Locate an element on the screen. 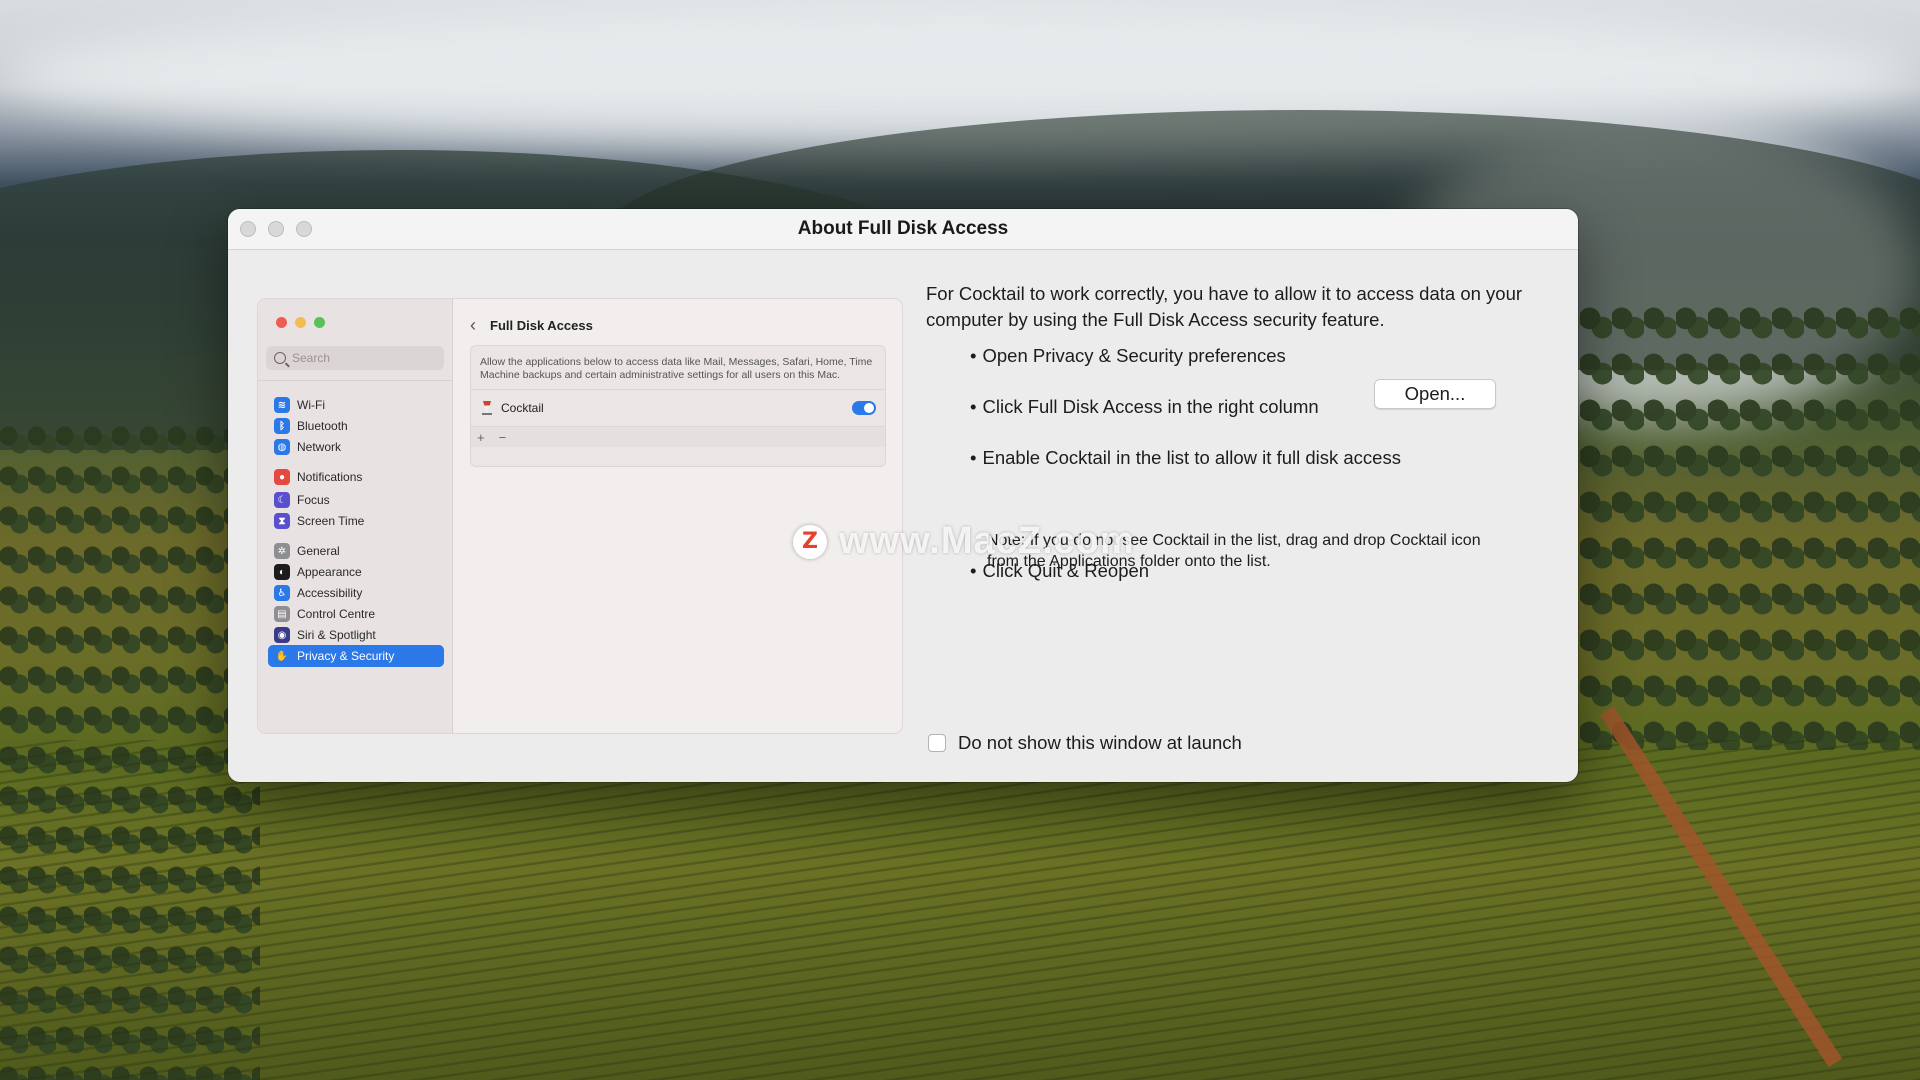 This screenshot has height=1080, width=1920. step-text: Open Privacy & Security preferences is located at coordinates (1134, 355).